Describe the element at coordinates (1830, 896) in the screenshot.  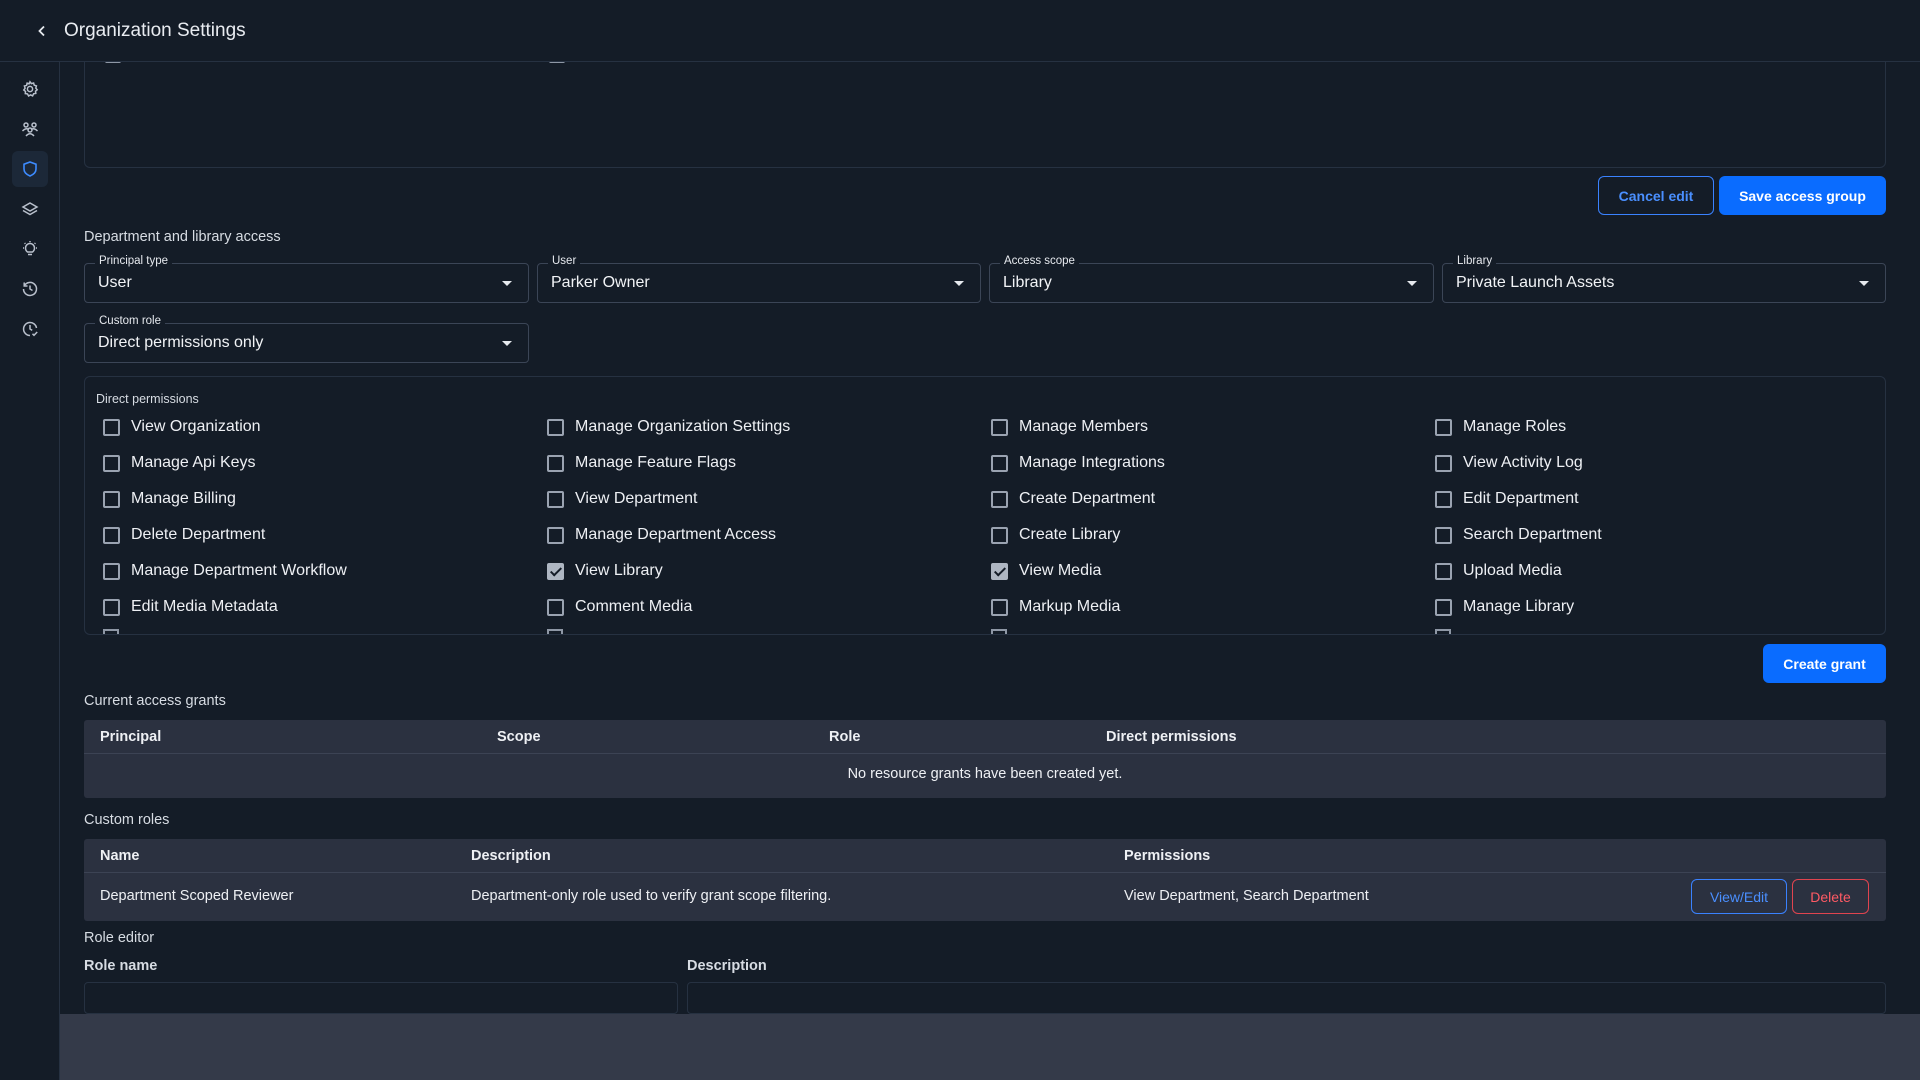
I see `delete-button: Delete` at that location.